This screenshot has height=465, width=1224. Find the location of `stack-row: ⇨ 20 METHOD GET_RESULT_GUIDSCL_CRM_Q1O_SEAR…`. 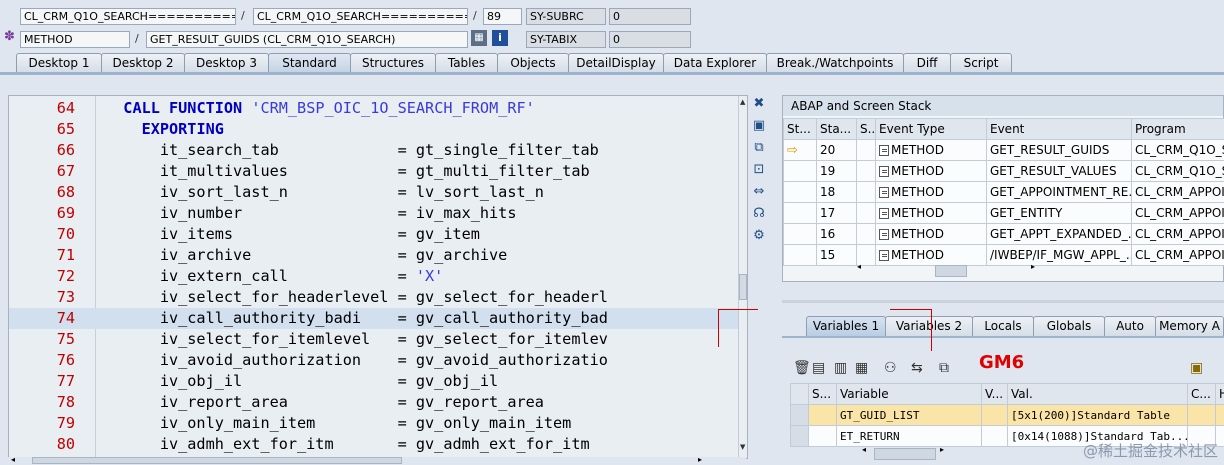

stack-row: ⇨ 20 METHOD GET_RESULT_GUIDSCL_CRM_Q1O_SEAR… is located at coordinates (1003, 150).